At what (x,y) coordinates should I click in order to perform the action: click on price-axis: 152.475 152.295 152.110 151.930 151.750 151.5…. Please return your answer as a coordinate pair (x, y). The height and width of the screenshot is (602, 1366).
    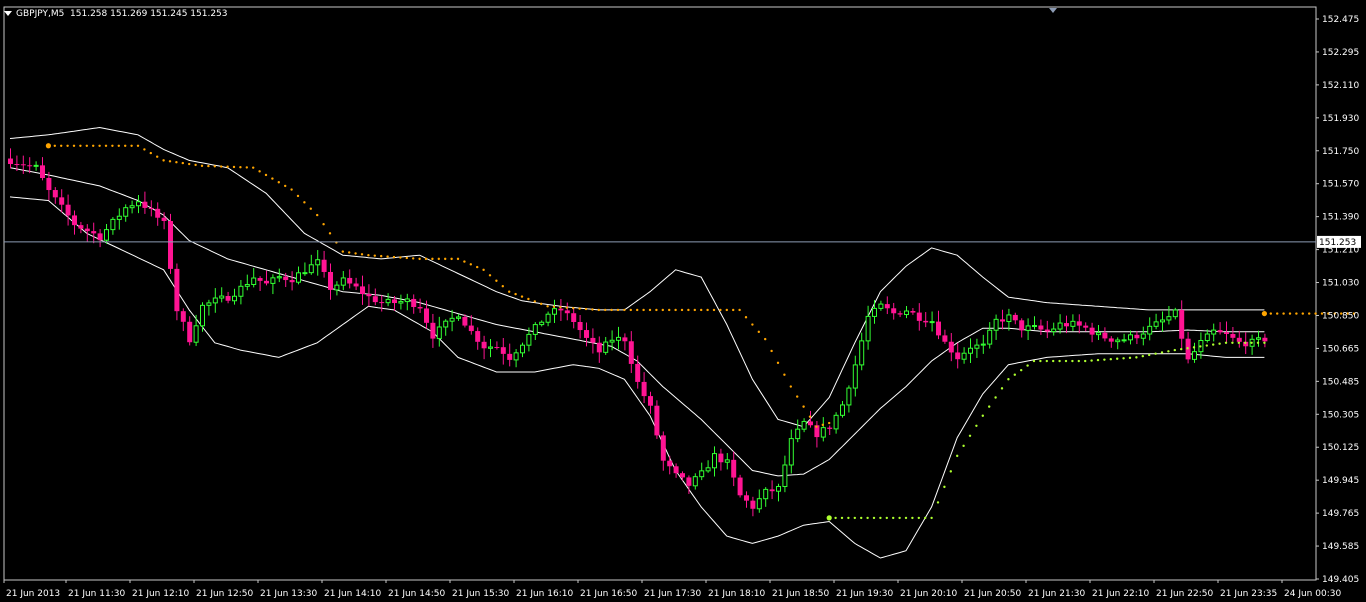
    Looking at the image, I should click on (1337, 300).